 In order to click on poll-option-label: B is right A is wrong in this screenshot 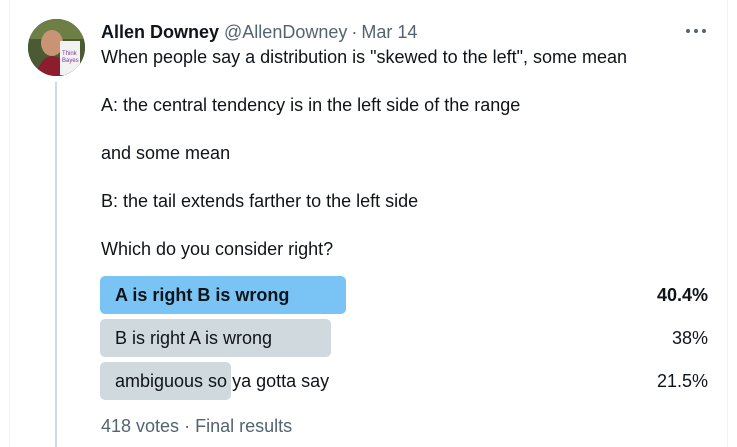, I will do `click(194, 338)`.